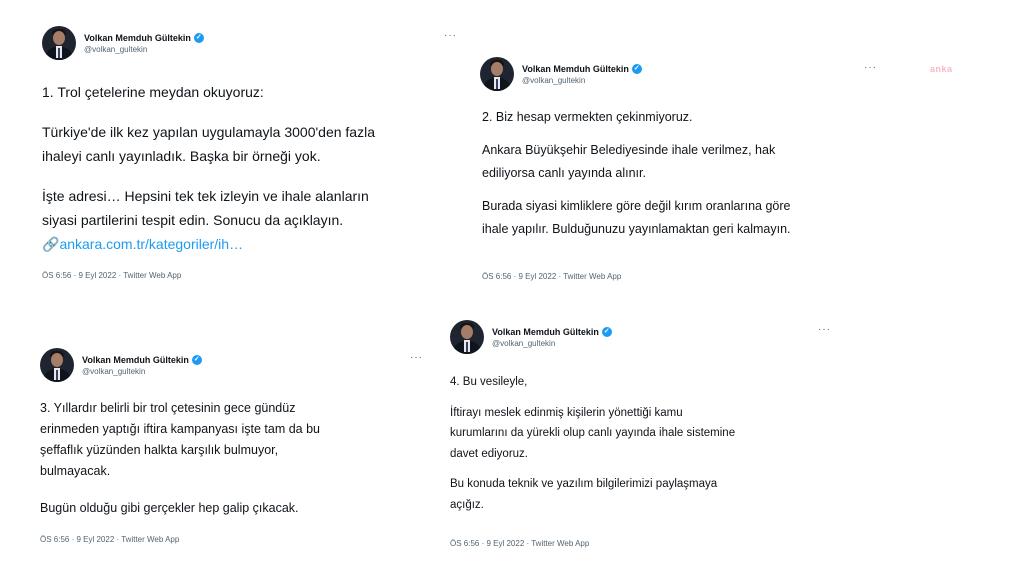  What do you see at coordinates (153, 92) in the screenshot?
I see `tweet-line: 1. Trol çetelerine meydan okuyoruz:` at bounding box center [153, 92].